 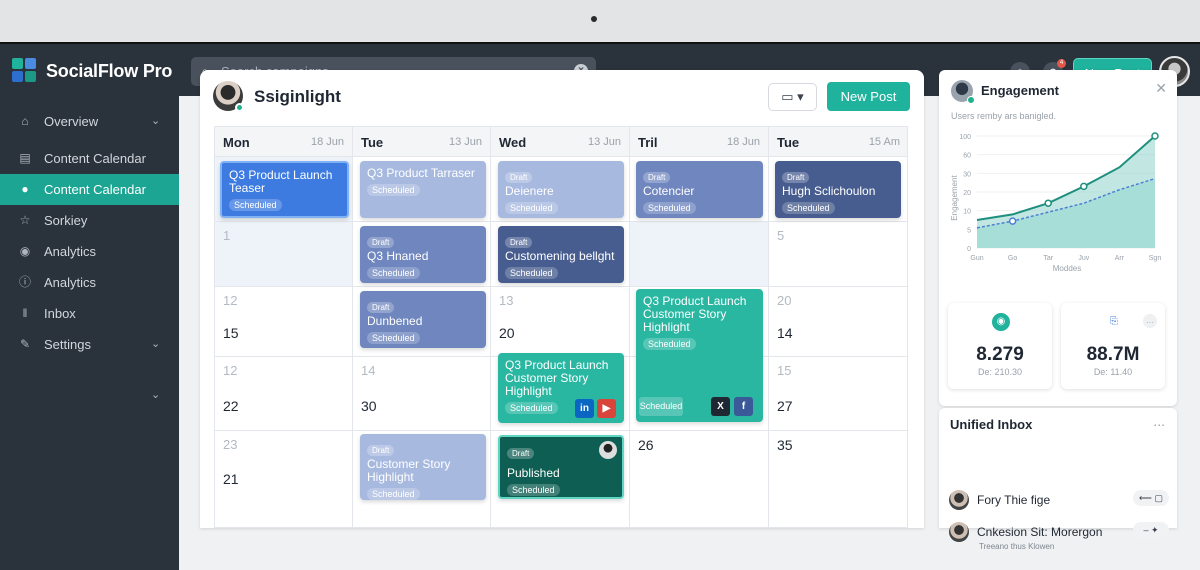 I want to click on notification-badge: 4, so click(x=1061, y=63).